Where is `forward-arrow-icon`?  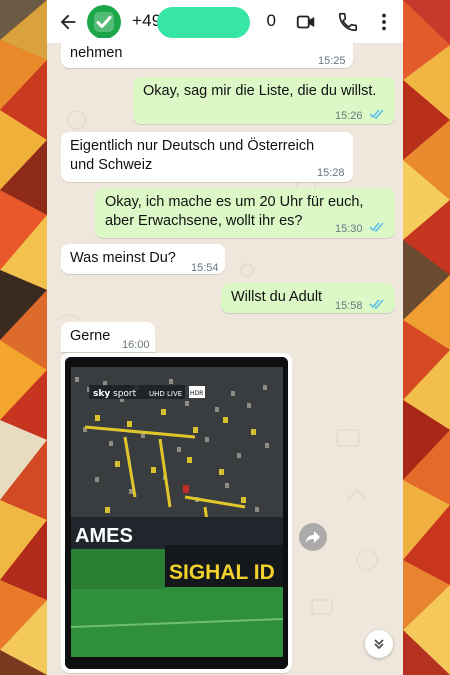
forward-arrow-icon is located at coordinates (313, 537).